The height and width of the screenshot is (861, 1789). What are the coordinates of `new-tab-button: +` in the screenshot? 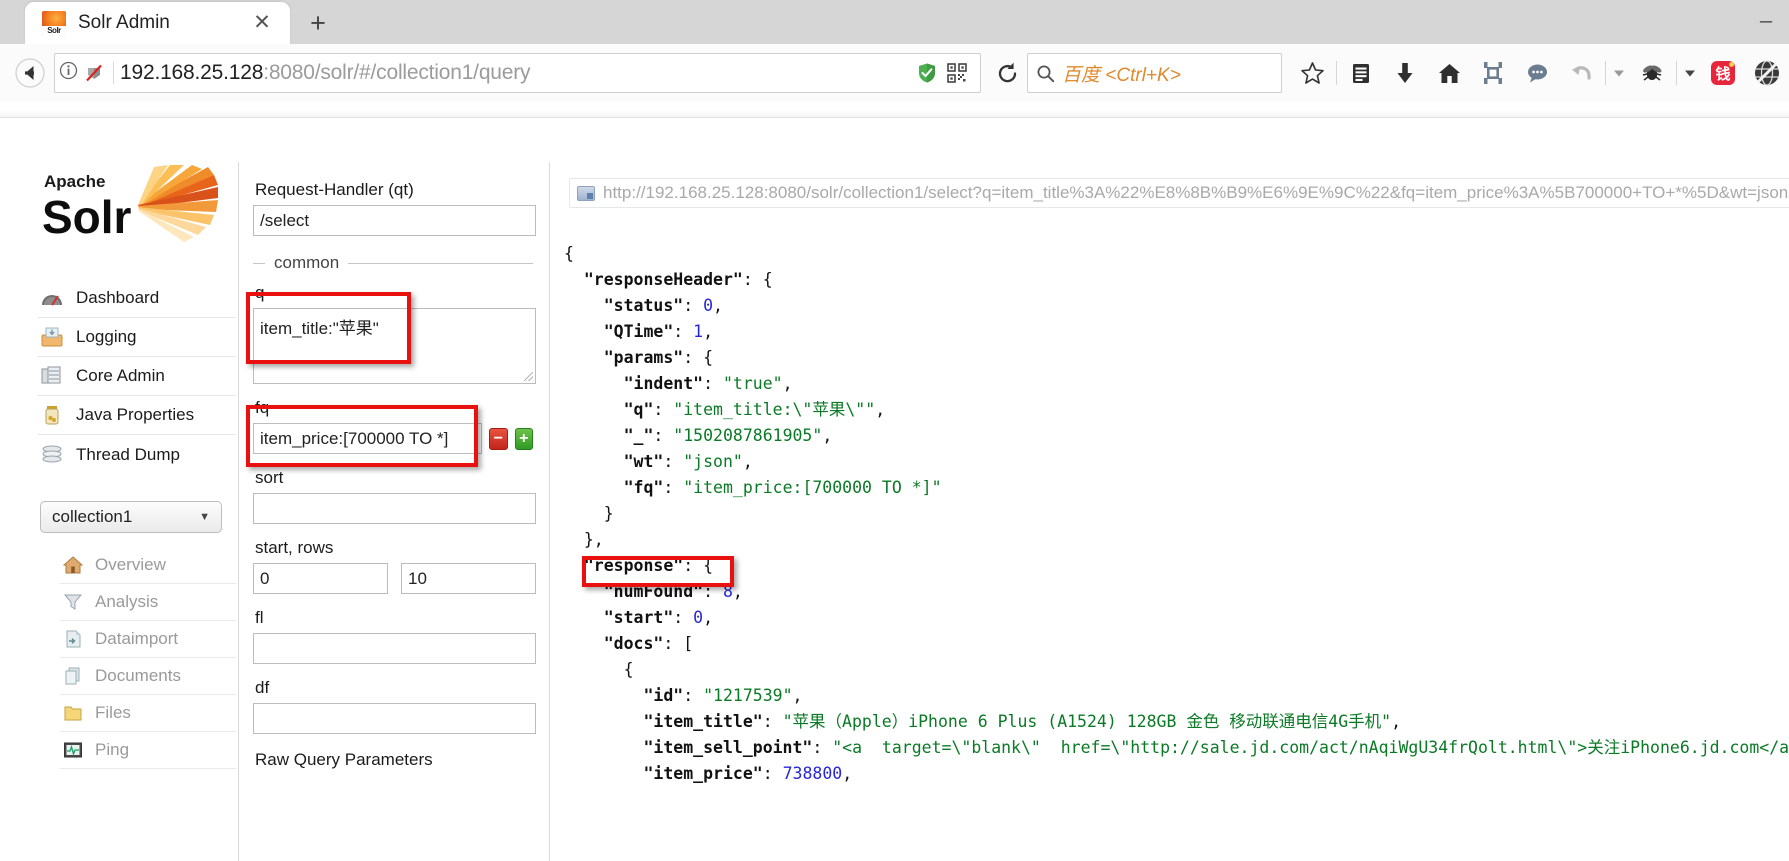 It's located at (318, 24).